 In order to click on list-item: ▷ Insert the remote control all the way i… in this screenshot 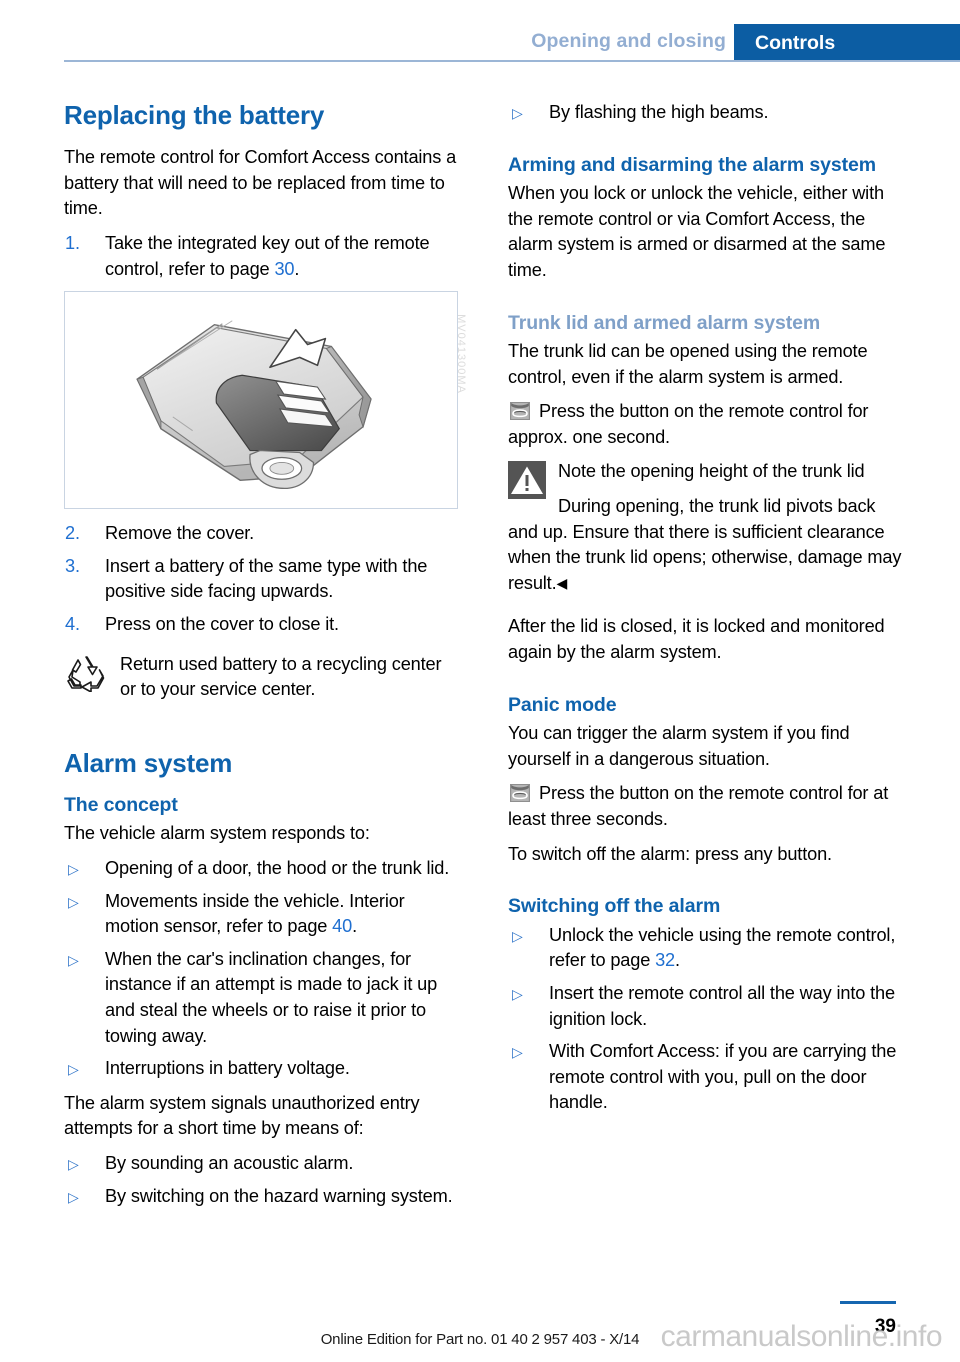, I will do `click(706, 1006)`.